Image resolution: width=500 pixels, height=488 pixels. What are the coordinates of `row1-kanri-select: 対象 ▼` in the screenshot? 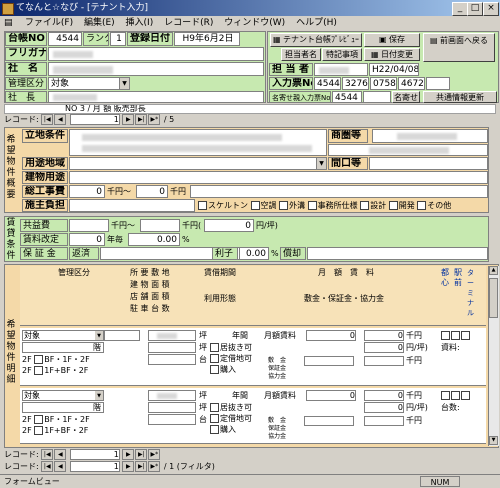 It's located at (63, 335).